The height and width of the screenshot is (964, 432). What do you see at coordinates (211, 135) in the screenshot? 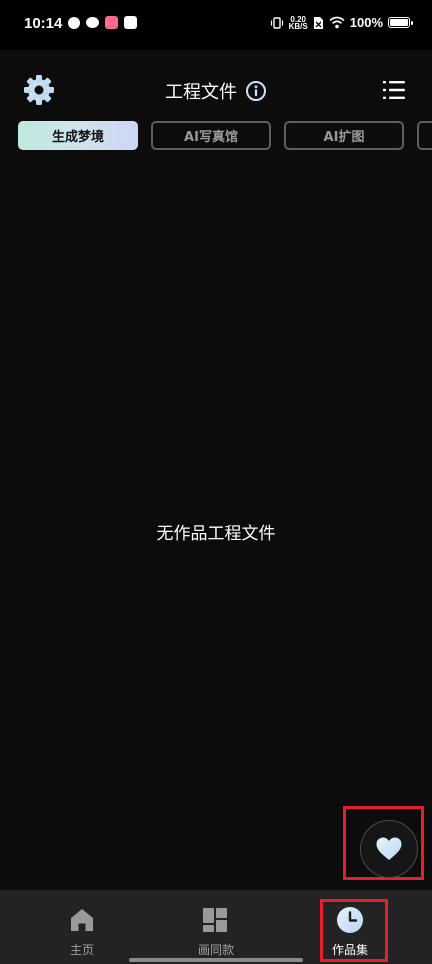
I see `tab-ai-portrait: AI写真馆` at bounding box center [211, 135].